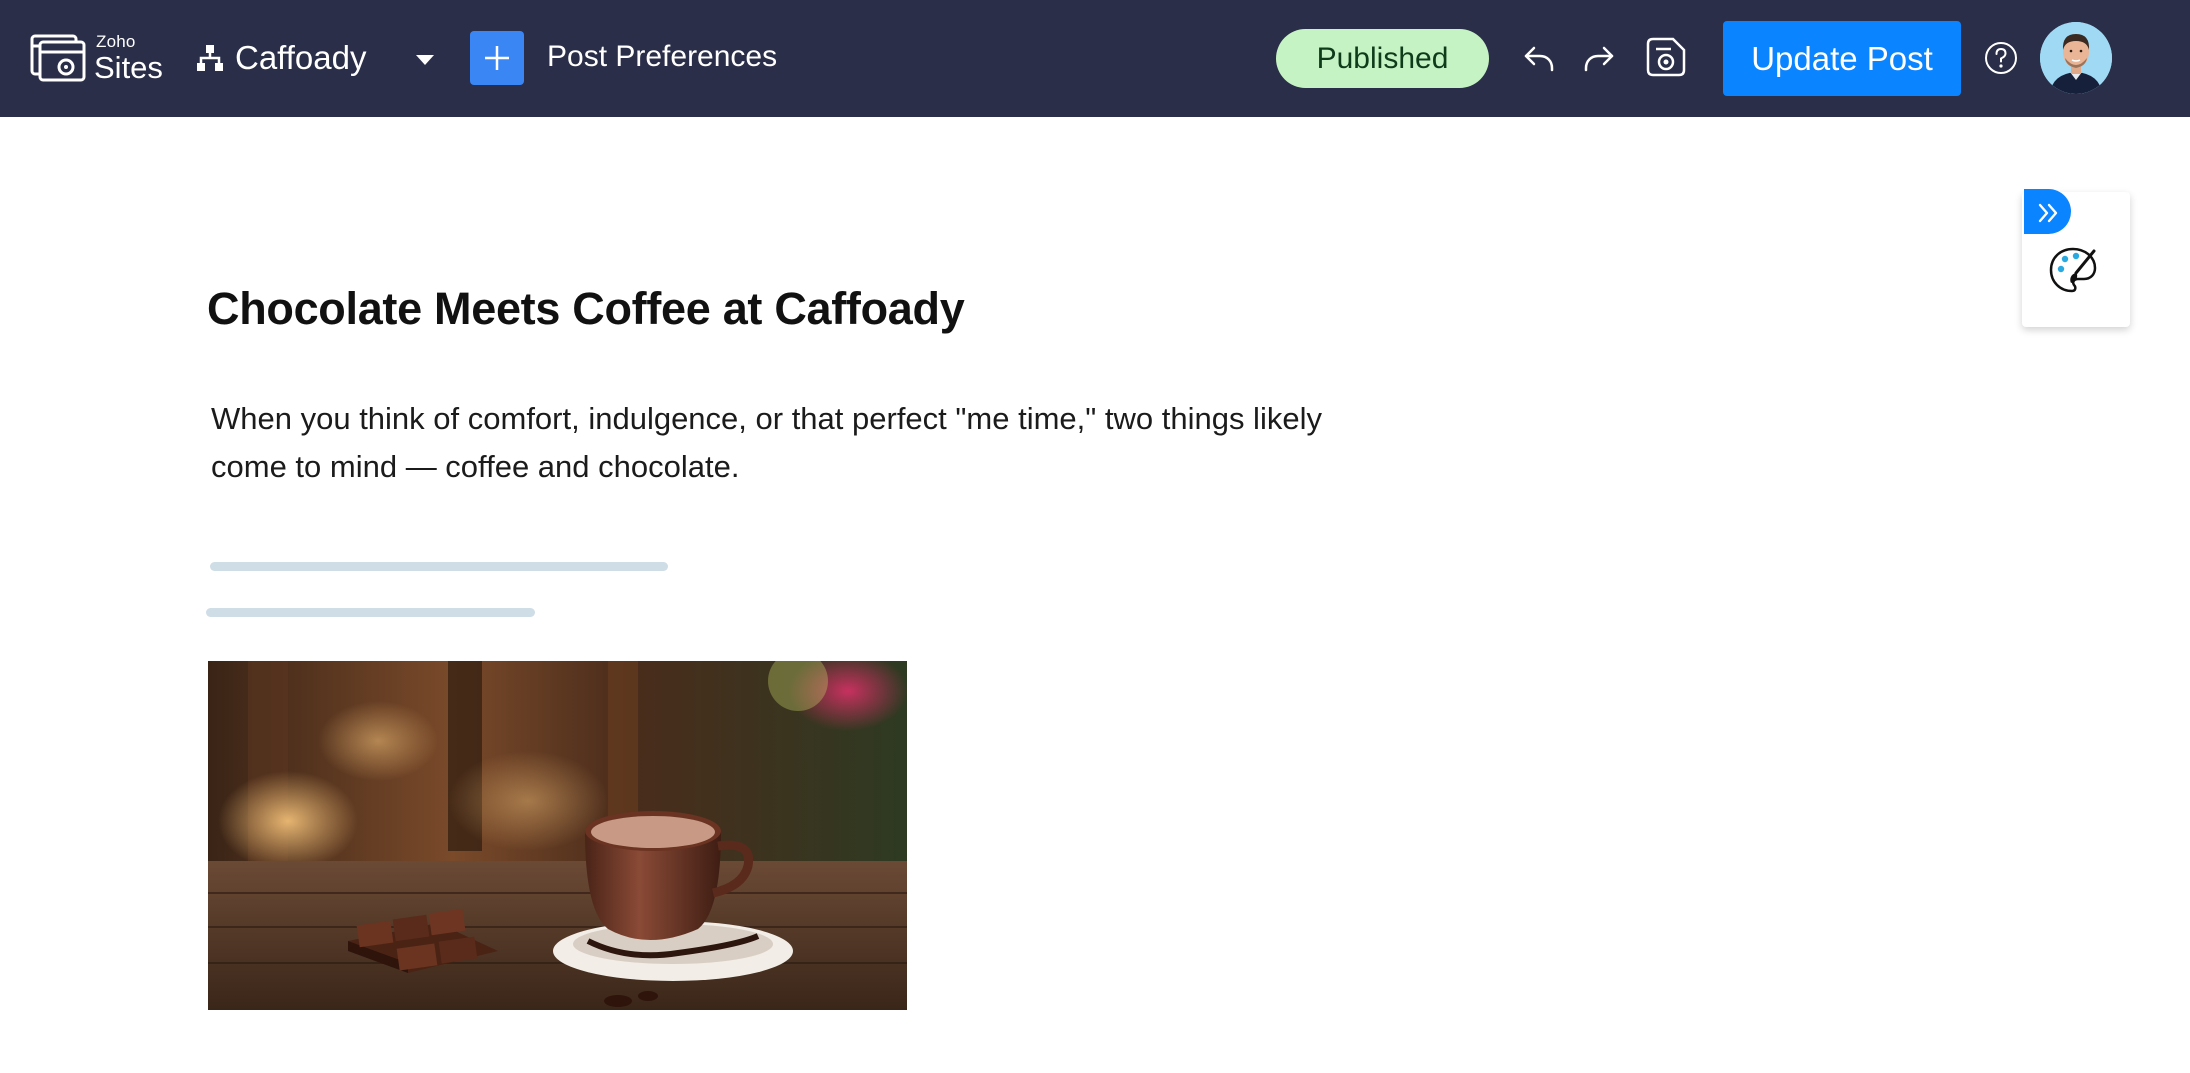 The height and width of the screenshot is (1073, 2190). What do you see at coordinates (425, 60) in the screenshot?
I see `chevron-down-icon` at bounding box center [425, 60].